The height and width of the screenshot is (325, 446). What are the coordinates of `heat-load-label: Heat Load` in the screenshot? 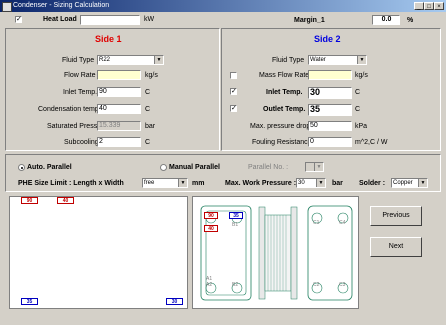 It's located at (60, 19).